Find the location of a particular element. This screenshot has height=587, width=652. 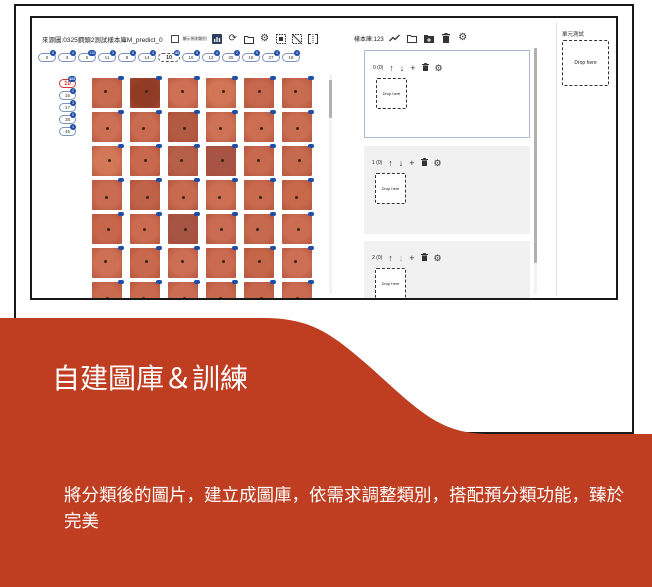

class-chip: 14 4 is located at coordinates (147, 56).